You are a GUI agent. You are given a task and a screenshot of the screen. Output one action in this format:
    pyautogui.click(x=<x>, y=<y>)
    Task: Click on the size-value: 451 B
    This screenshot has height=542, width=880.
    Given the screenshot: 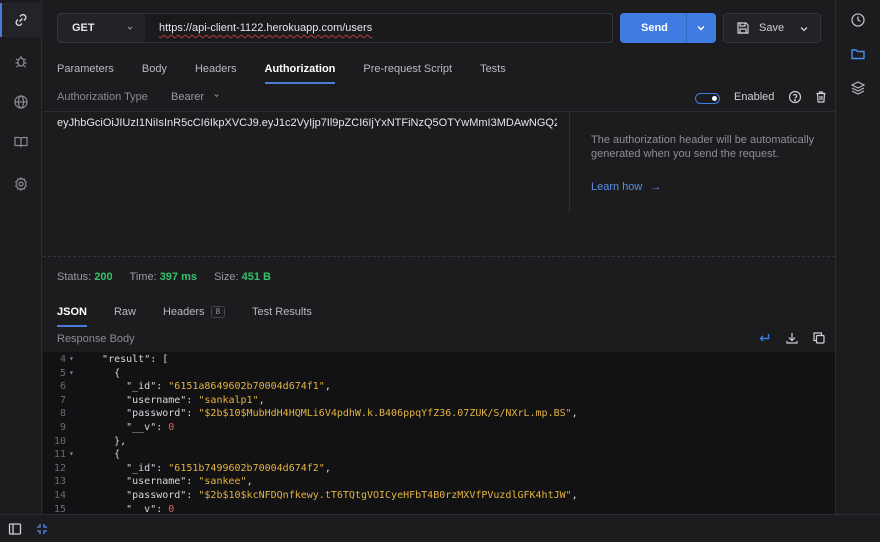 What is the action you would take?
    pyautogui.click(x=256, y=277)
    